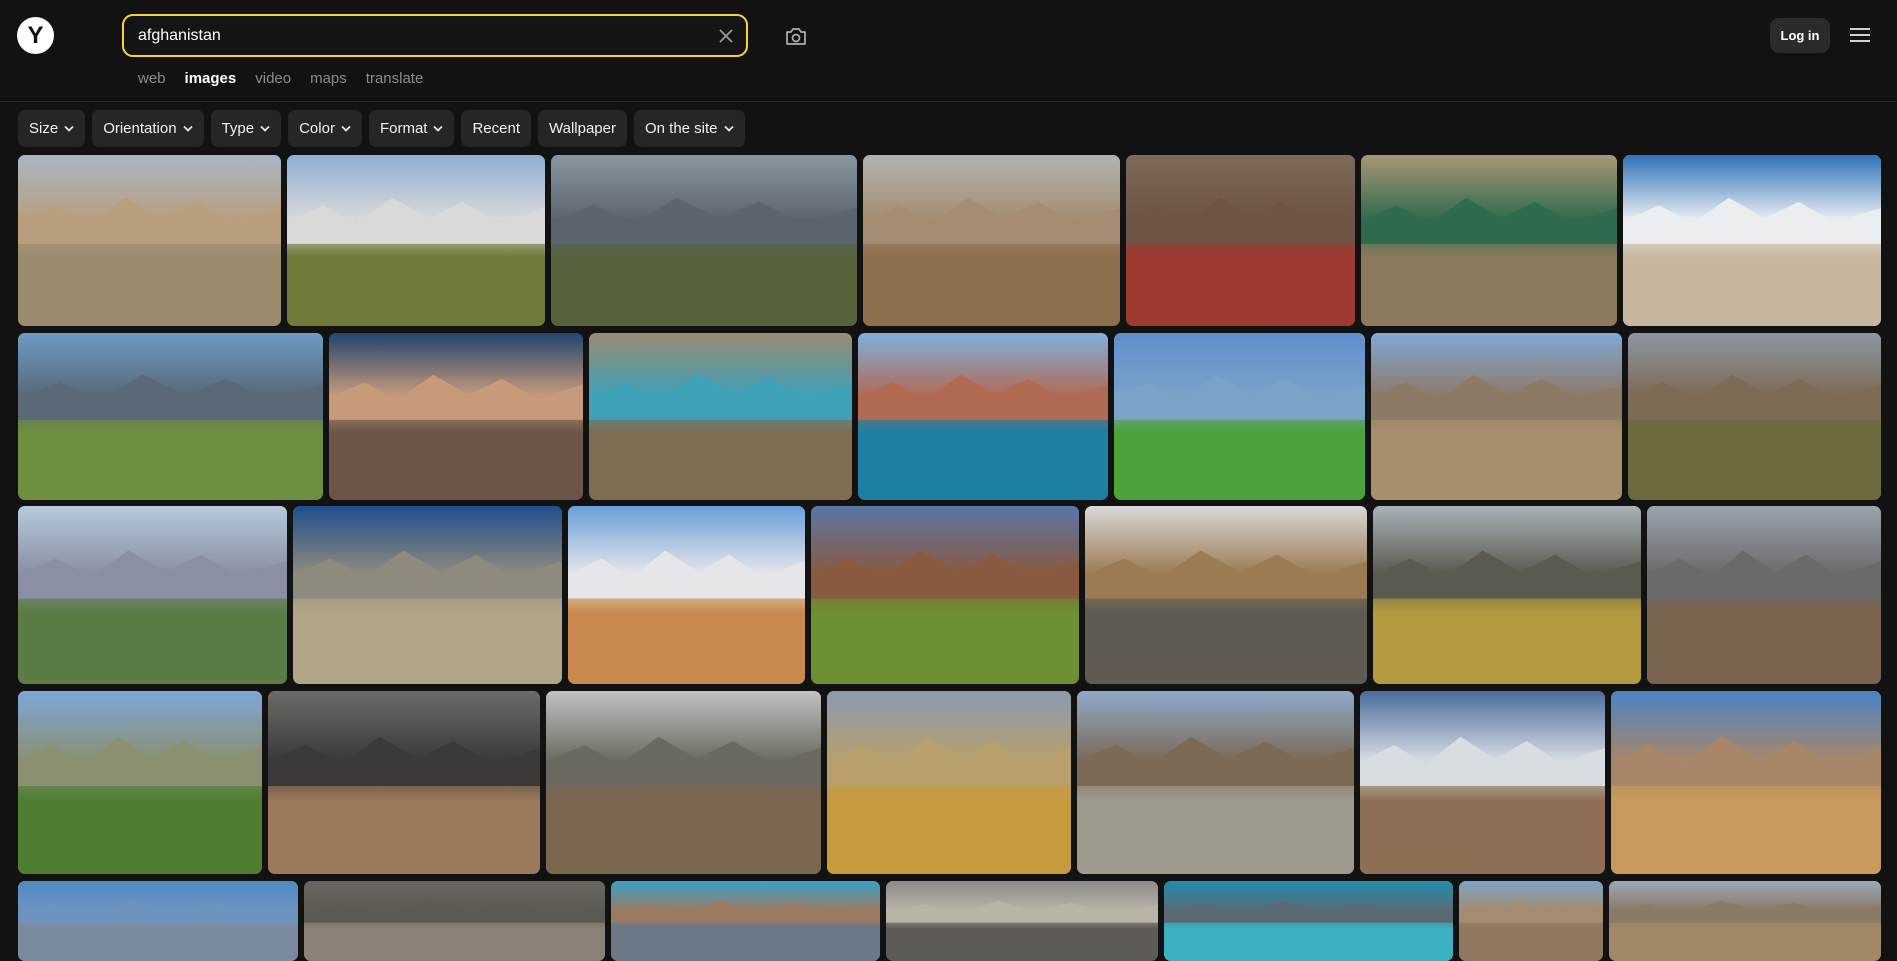  I want to click on filter-label: Format, so click(403, 128).